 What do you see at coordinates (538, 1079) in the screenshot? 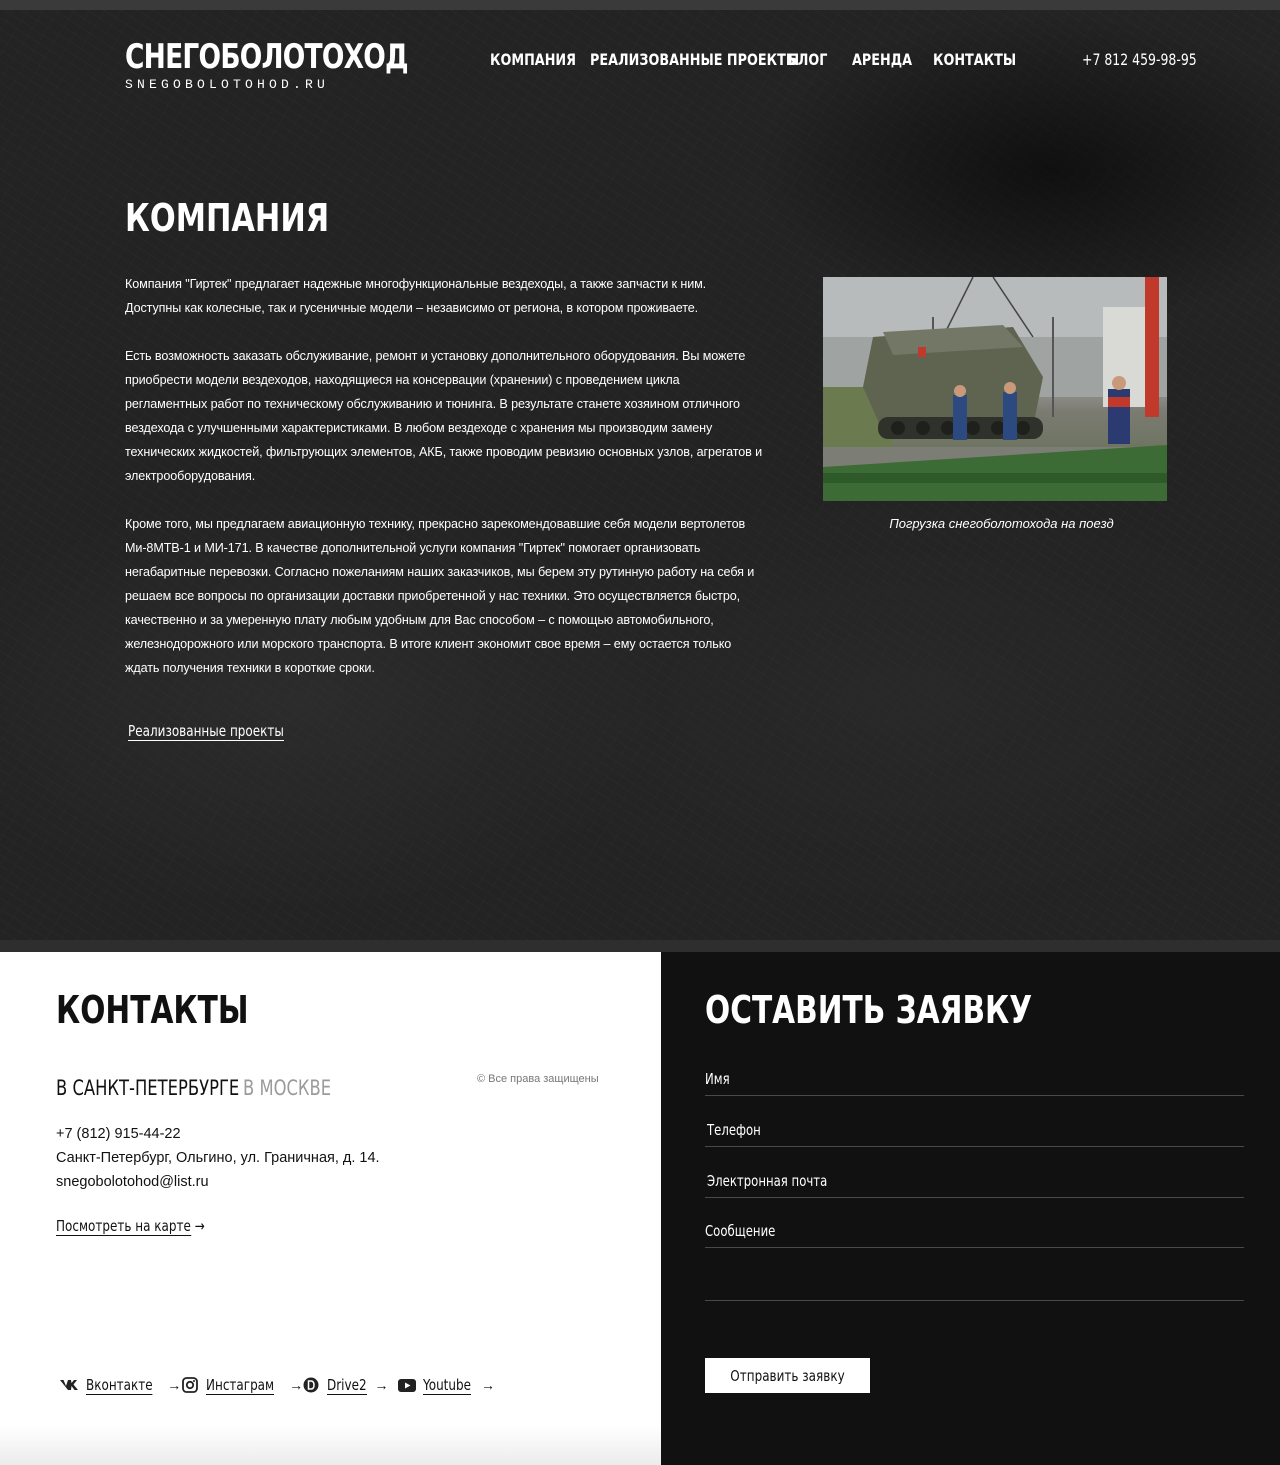
I see `copyright: © Все права защищены` at bounding box center [538, 1079].